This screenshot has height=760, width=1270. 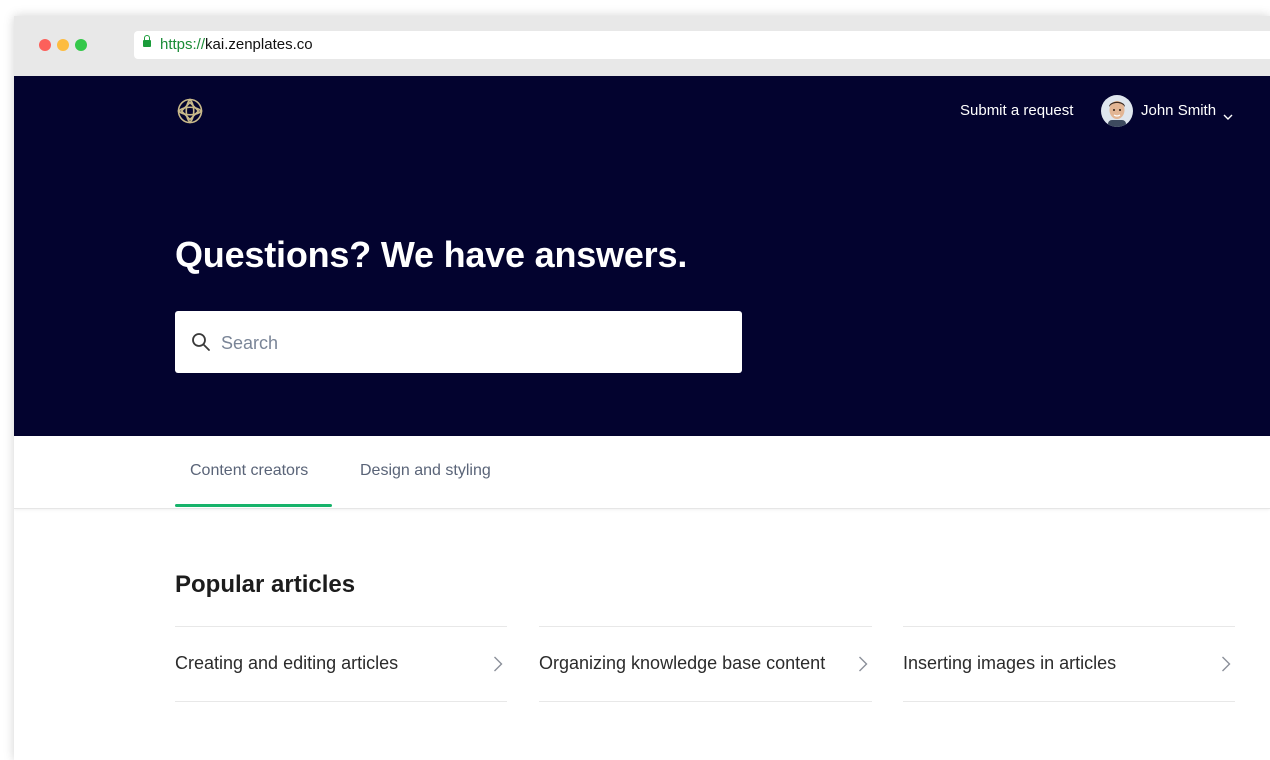 I want to click on article-title: Organizing knowledge base content, so click(x=682, y=663).